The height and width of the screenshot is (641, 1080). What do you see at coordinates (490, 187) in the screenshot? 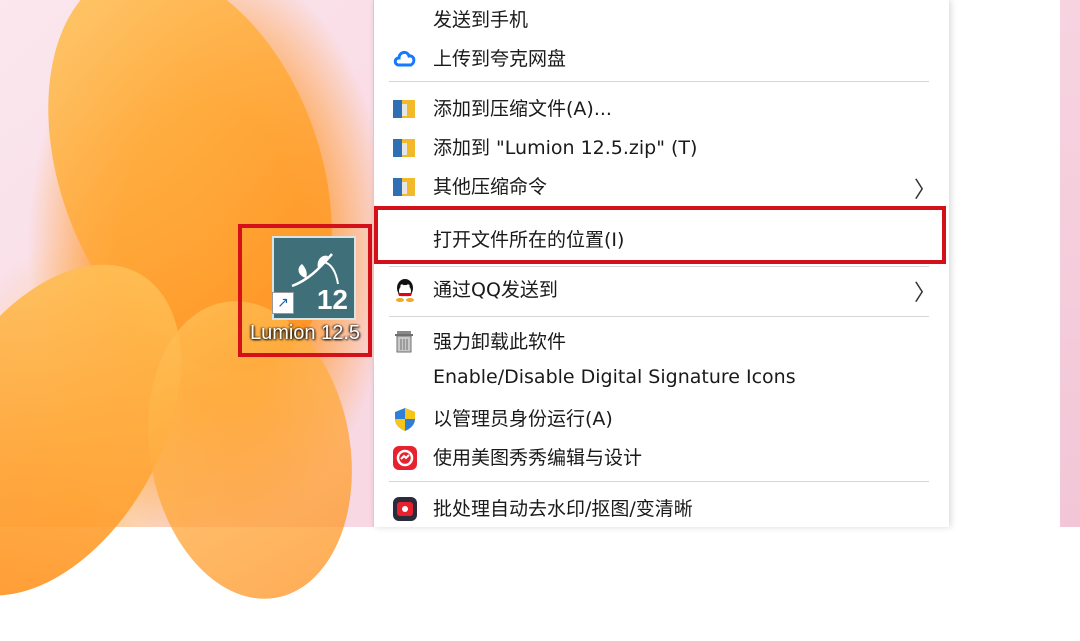
I see `menu-item-label: 其他压缩命令` at bounding box center [490, 187].